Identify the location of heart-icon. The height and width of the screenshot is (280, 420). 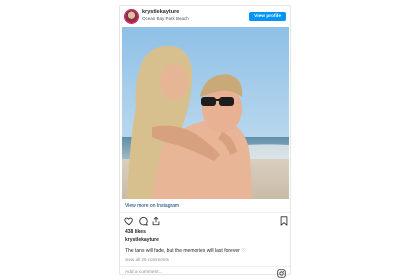
(129, 221).